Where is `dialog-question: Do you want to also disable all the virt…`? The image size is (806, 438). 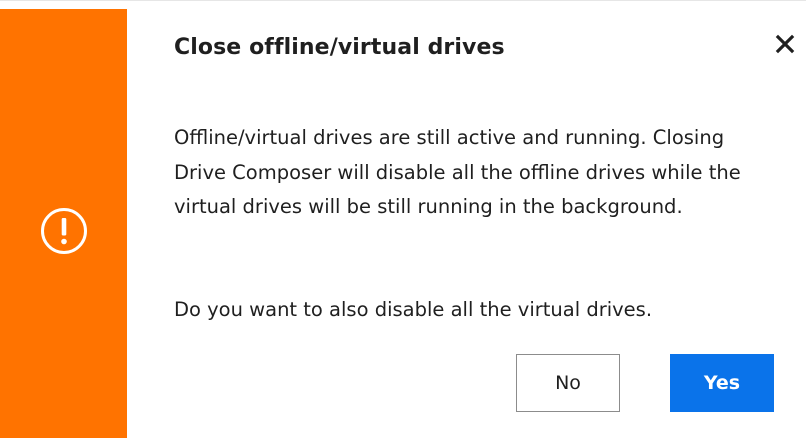
dialog-question: Do you want to also disable all the virt… is located at coordinates (413, 309).